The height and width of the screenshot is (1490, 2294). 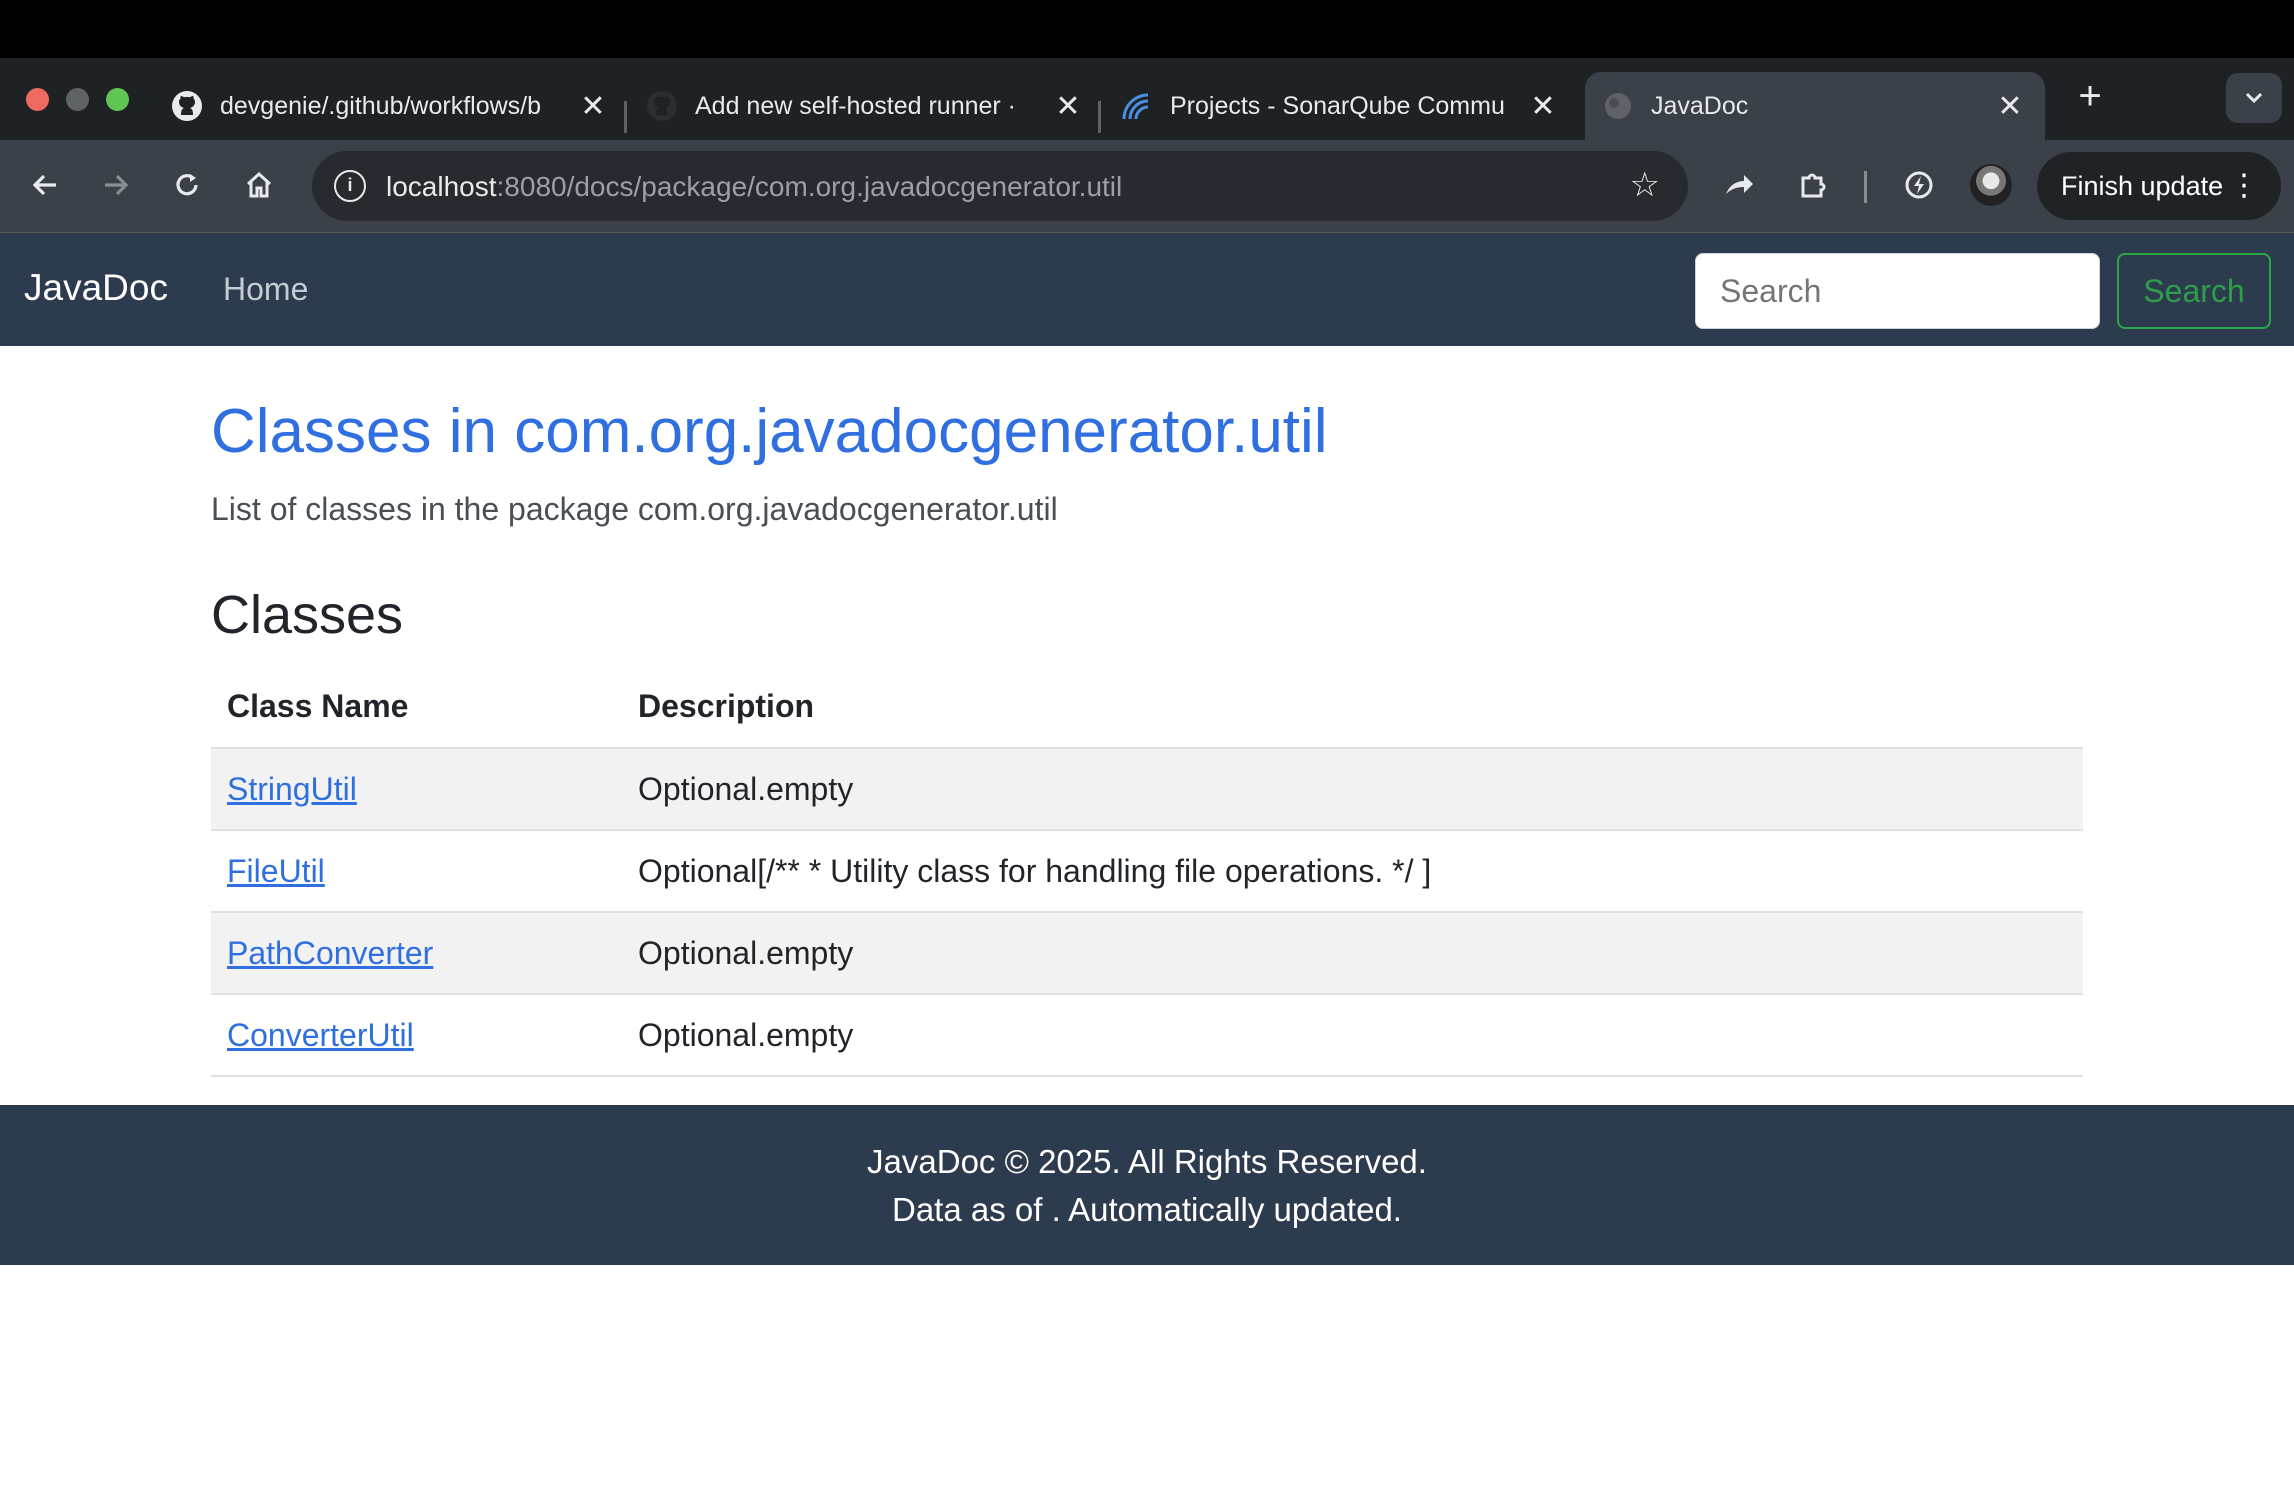 What do you see at coordinates (45, 185) in the screenshot?
I see `back-arrow-icon` at bounding box center [45, 185].